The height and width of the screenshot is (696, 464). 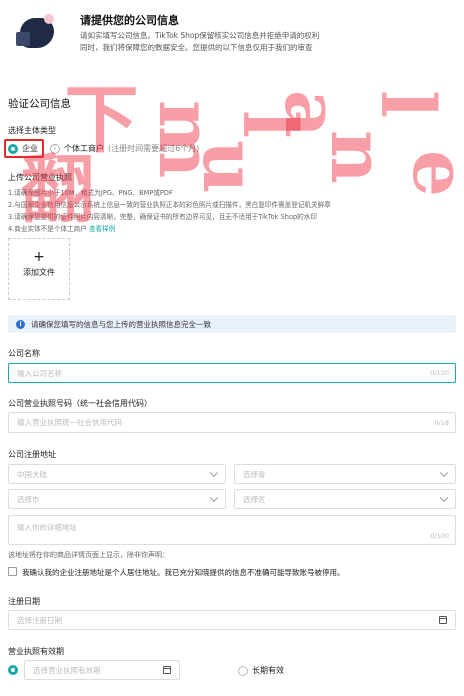 I want to click on address-detail-counter: 0/100, so click(x=439, y=536).